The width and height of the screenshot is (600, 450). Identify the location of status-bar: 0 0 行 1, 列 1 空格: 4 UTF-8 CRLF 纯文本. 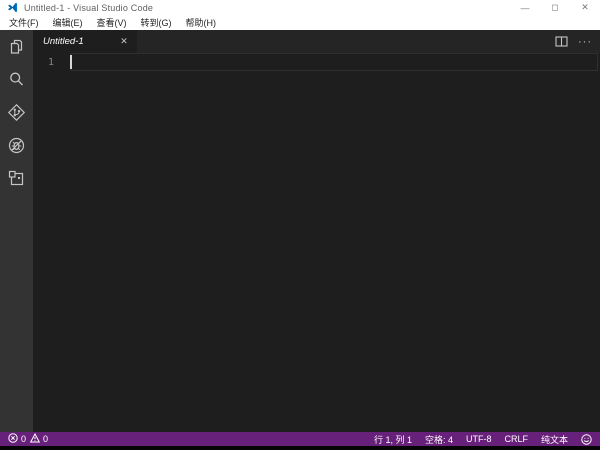
(300, 439).